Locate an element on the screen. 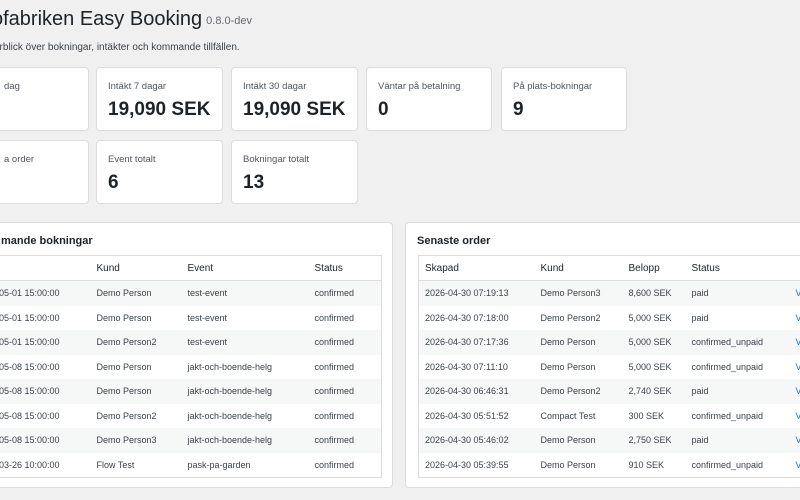 The image size is (800, 500). stat-label: Väntar på betalning is located at coordinates (419, 86).